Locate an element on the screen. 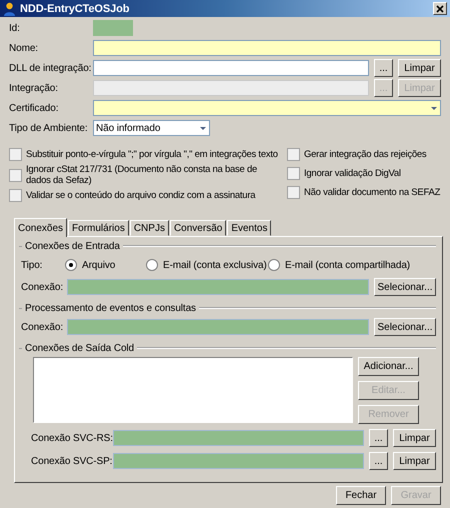 Image resolution: width=450 pixels, height=508 pixels. radio-label: E-mail (conta exclusiva) is located at coordinates (215, 265).